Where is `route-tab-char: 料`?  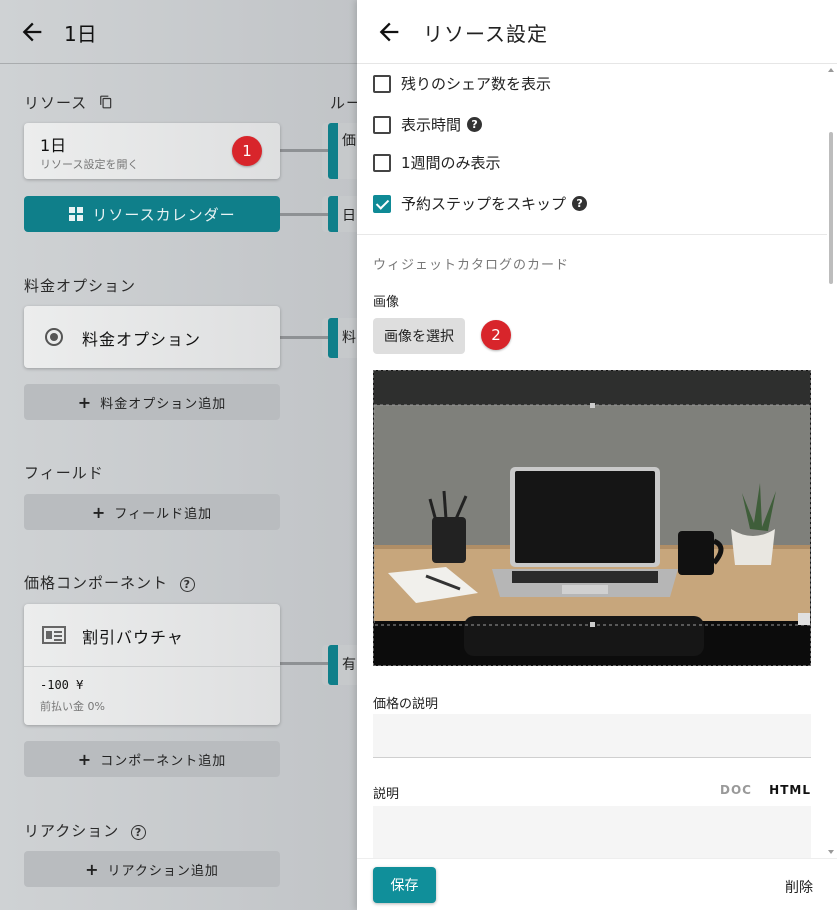
route-tab-char: 料 is located at coordinates (349, 338).